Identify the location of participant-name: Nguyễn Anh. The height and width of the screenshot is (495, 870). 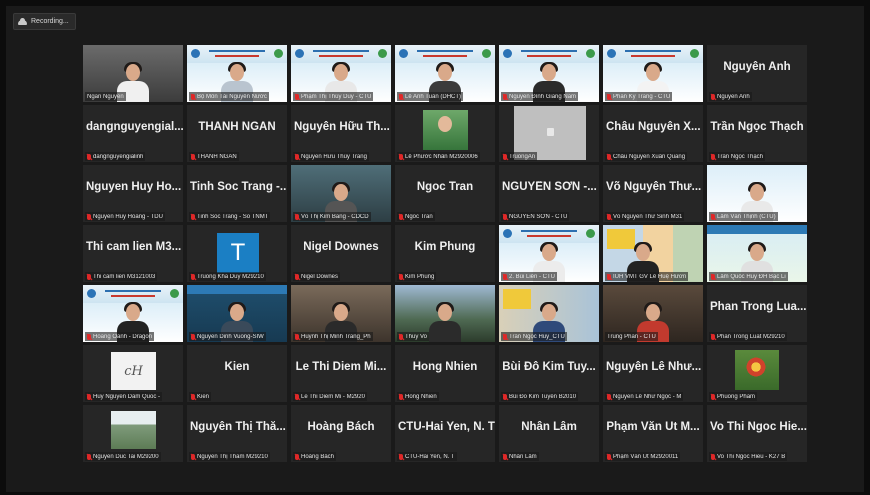
(733, 96).